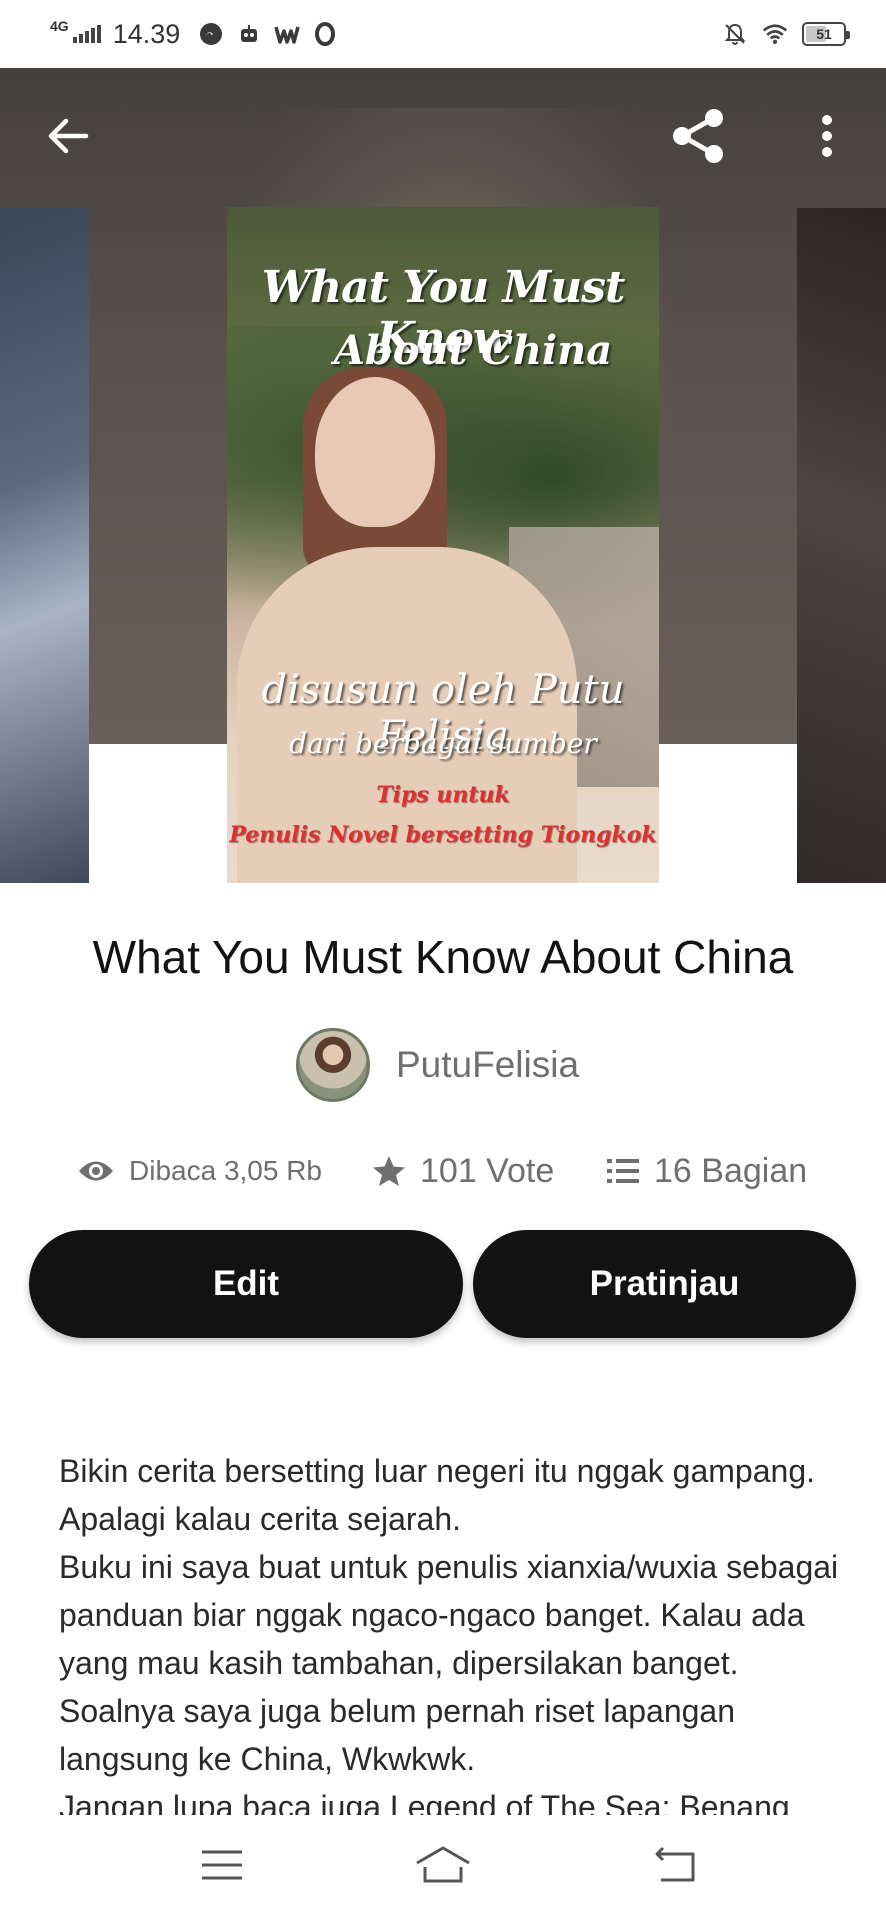 Image resolution: width=886 pixels, height=1920 pixels. I want to click on reads-count: Dibaca 3,05 Rb, so click(226, 1170).